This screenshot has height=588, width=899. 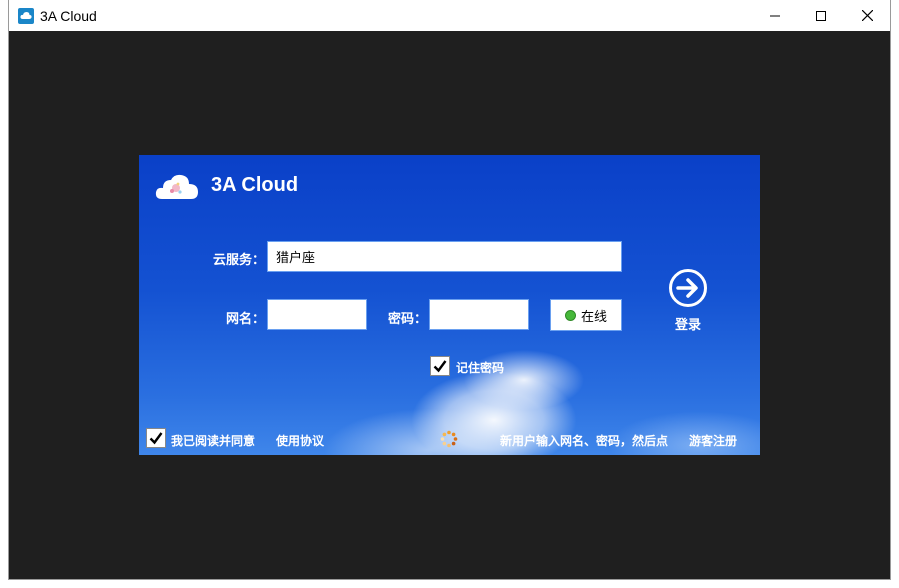 I want to click on remember-password-label: 记住密码, so click(x=480, y=368).